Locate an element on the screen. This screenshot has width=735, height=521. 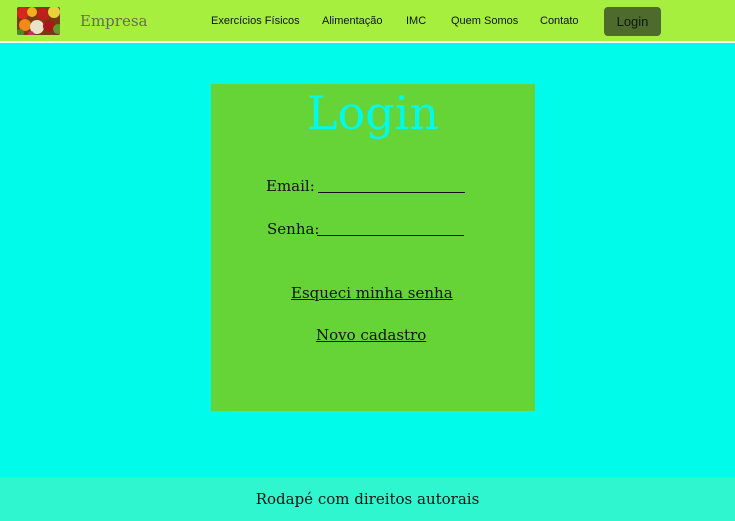
password-label: Senha: is located at coordinates (293, 229).